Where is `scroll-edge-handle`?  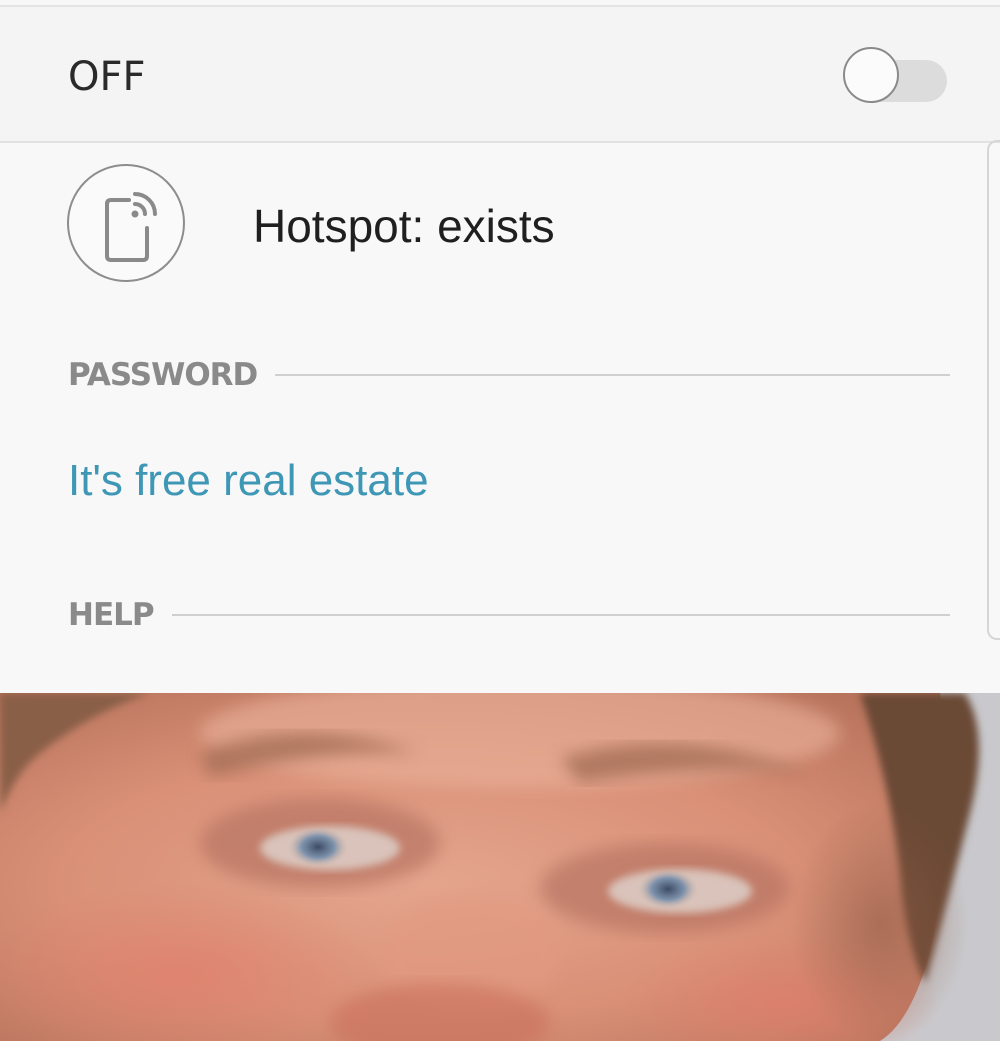 scroll-edge-handle is located at coordinates (993, 390).